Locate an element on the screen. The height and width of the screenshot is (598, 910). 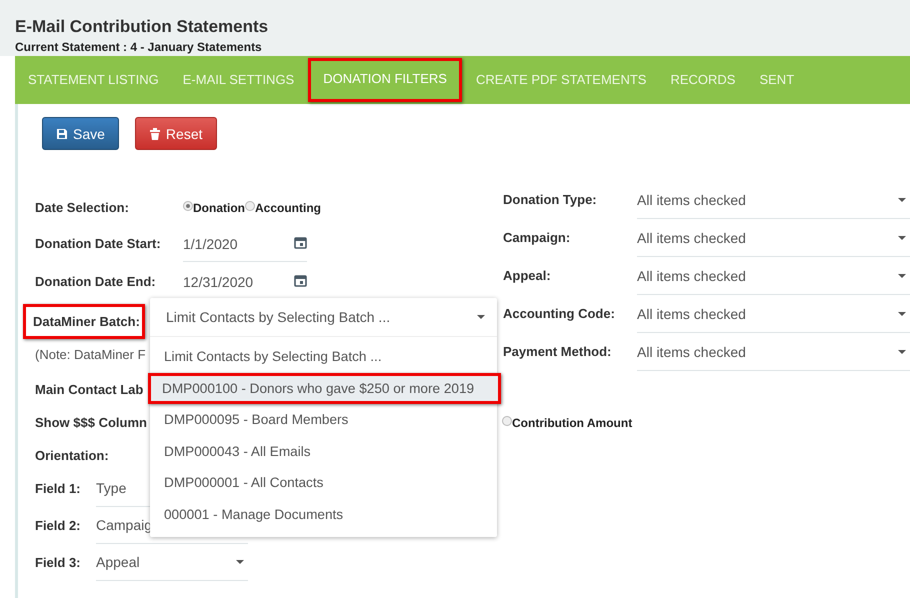
field-label: Field 1: is located at coordinates (58, 488).